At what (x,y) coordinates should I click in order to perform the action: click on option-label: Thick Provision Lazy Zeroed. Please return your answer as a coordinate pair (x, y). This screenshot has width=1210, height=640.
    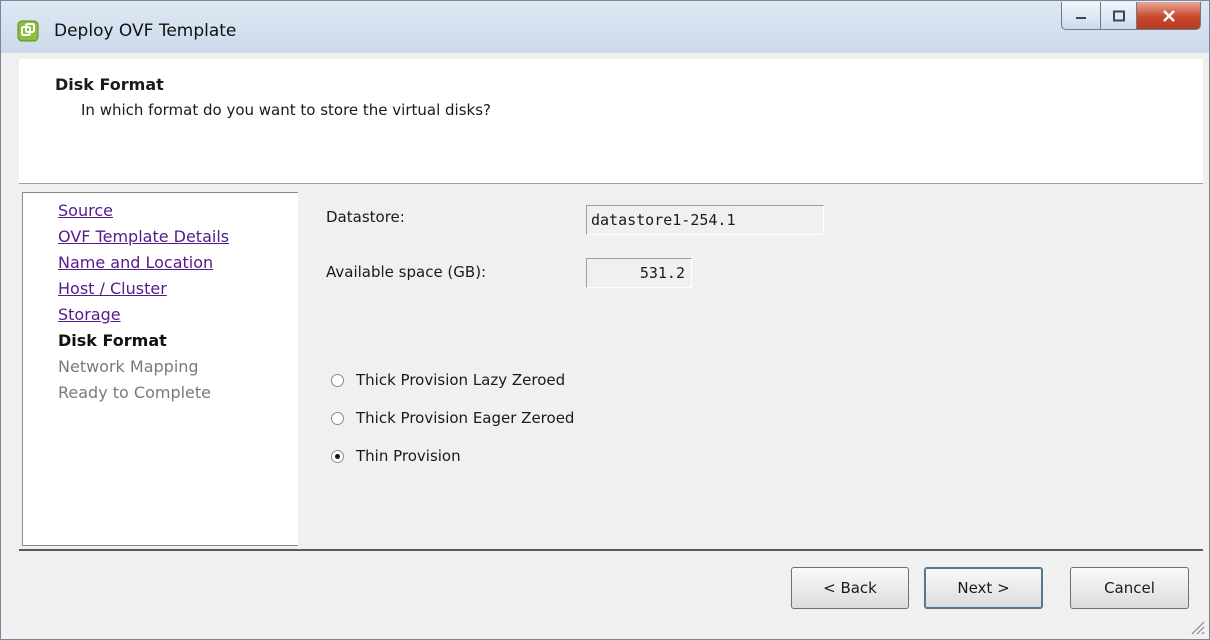
    Looking at the image, I should click on (461, 380).